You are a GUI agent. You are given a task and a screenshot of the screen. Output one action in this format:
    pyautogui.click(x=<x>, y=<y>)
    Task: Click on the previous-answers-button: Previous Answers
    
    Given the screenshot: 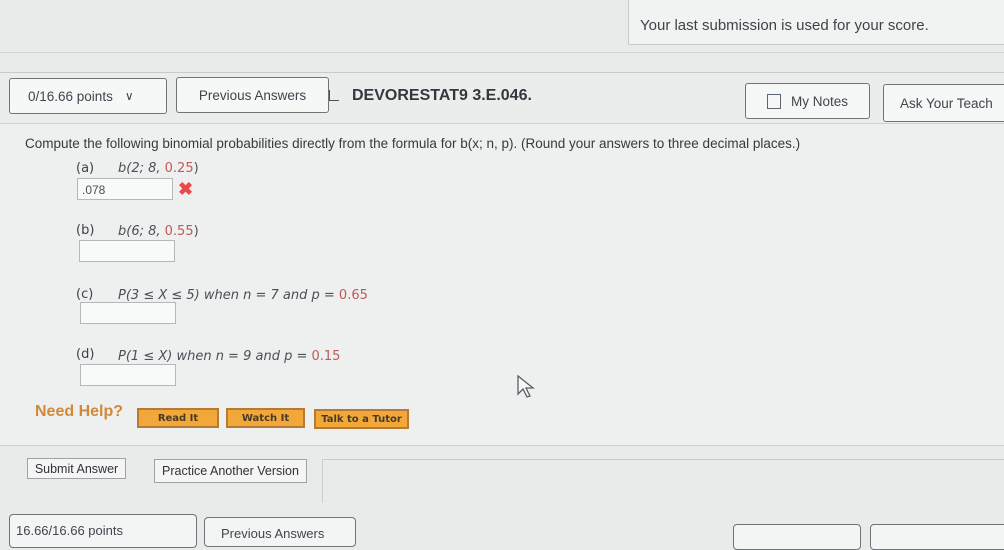 What is the action you would take?
    pyautogui.click(x=252, y=95)
    